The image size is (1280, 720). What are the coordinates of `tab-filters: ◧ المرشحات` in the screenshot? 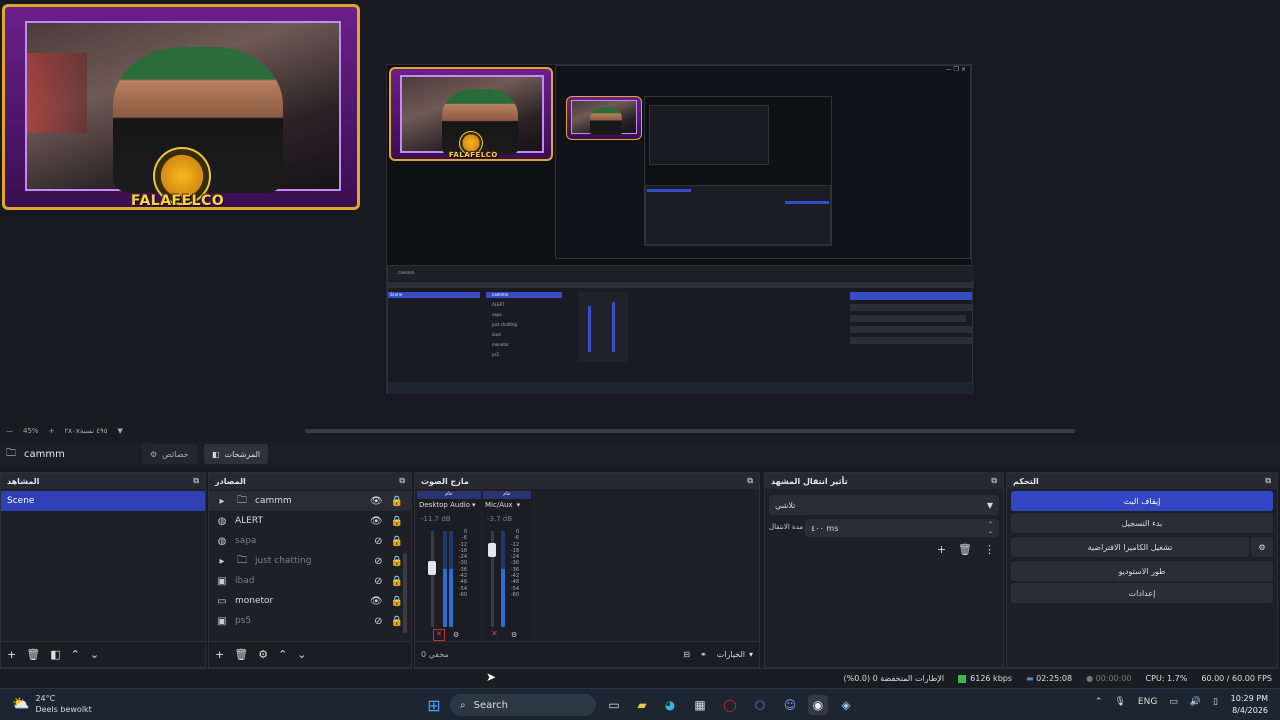 It's located at (236, 454).